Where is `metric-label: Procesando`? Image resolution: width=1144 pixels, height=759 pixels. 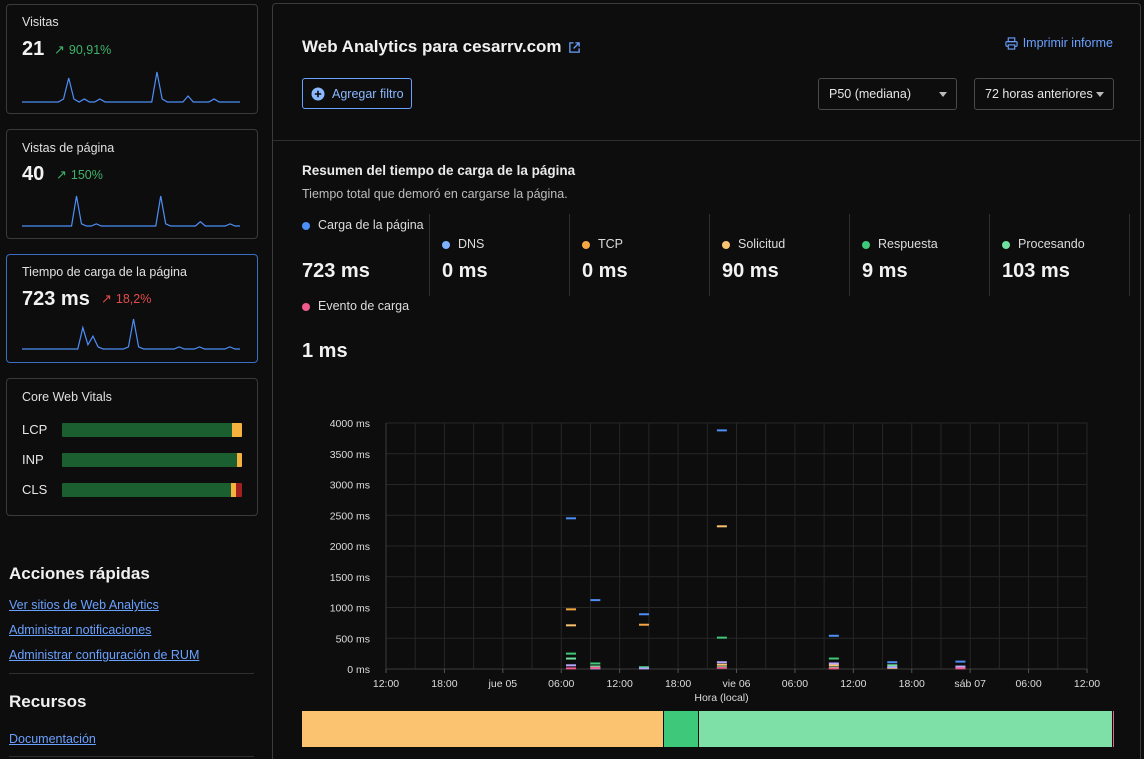 metric-label: Procesando is located at coordinates (1051, 244).